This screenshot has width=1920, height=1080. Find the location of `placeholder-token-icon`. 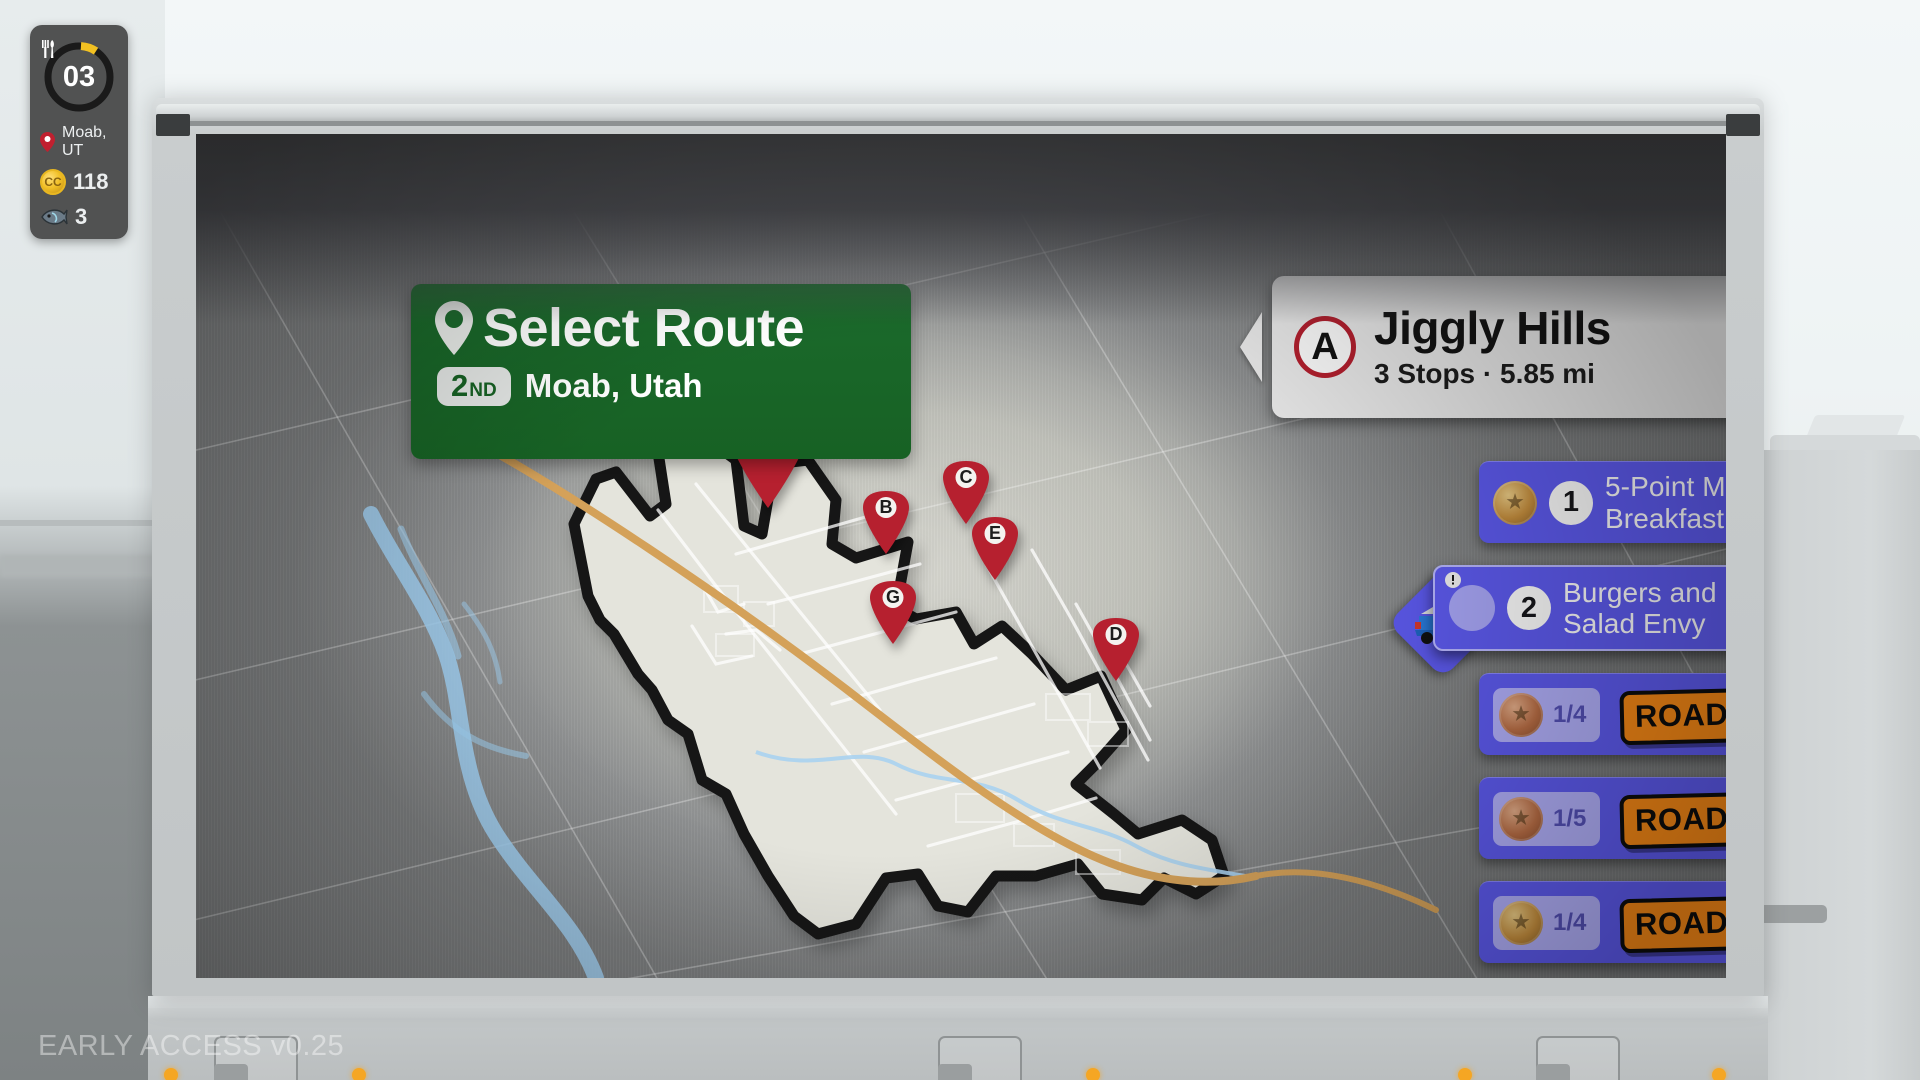

placeholder-token-icon is located at coordinates (1472, 608).